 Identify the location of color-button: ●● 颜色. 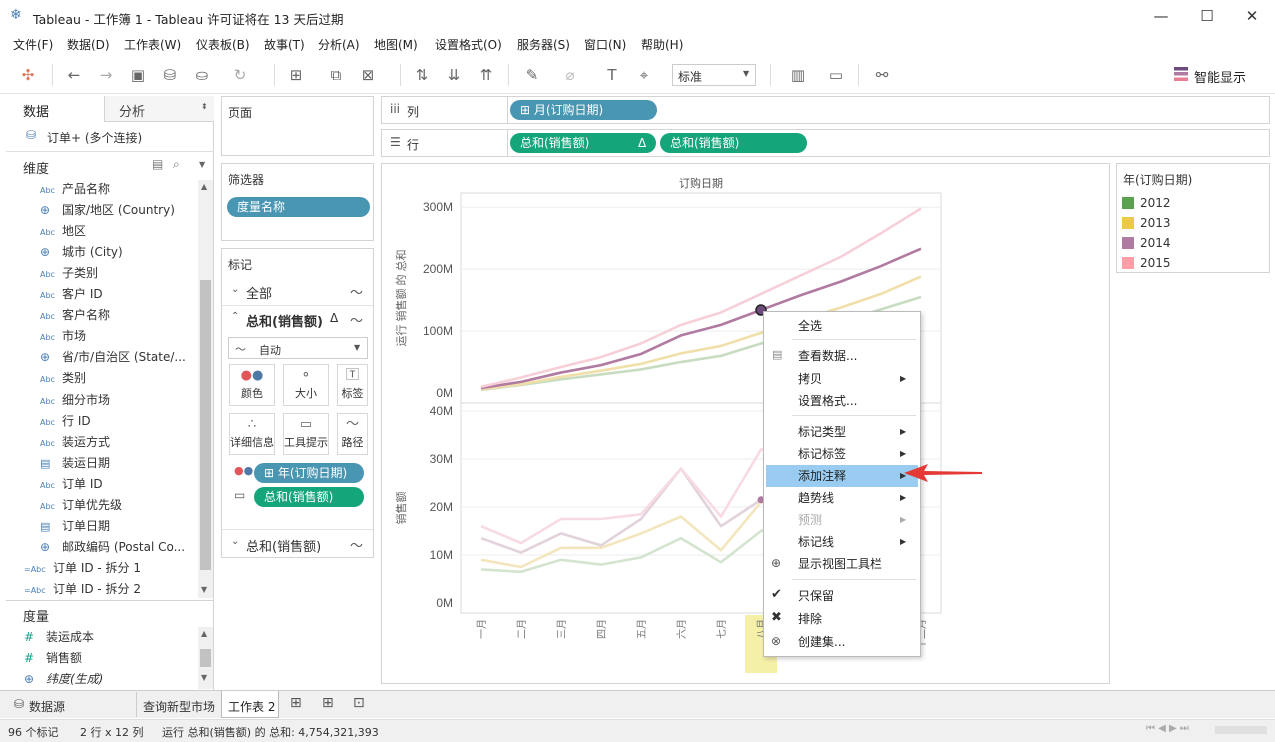
(252, 385).